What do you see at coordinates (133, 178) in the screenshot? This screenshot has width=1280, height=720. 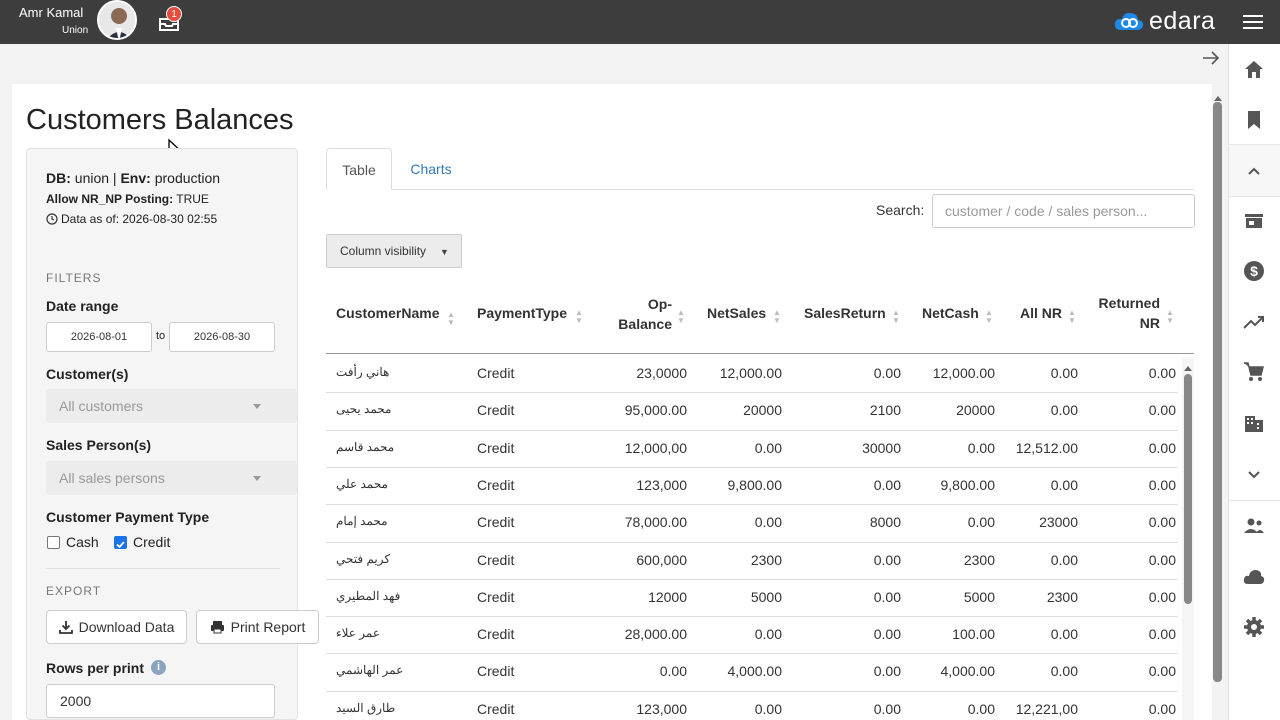 I see `db-env-info: DB: union | Env: production` at bounding box center [133, 178].